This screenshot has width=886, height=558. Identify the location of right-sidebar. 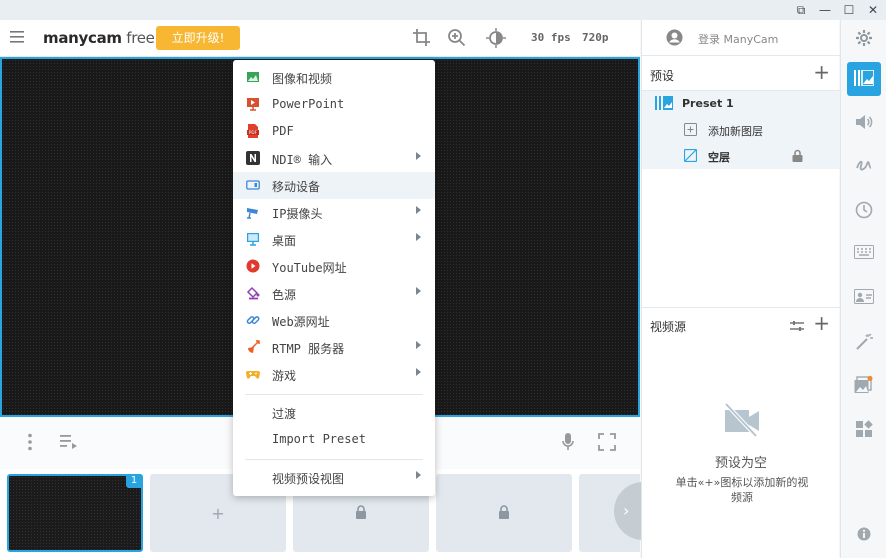
(863, 289).